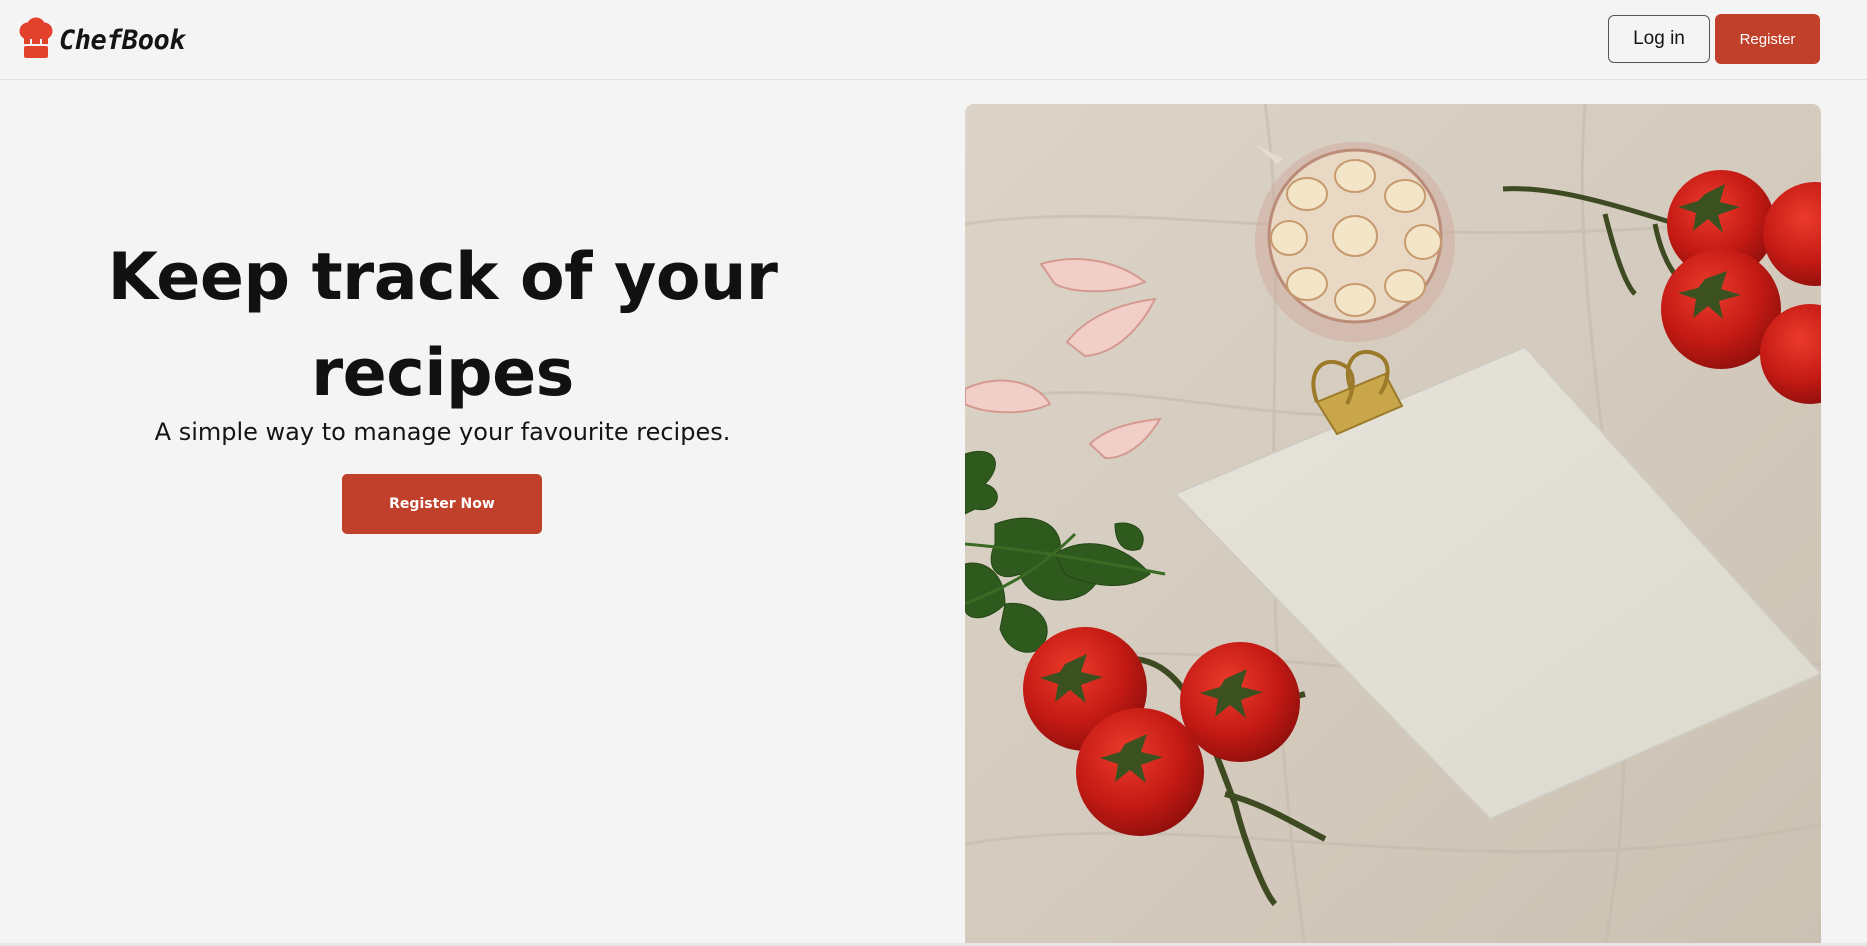 The image size is (1867, 946). What do you see at coordinates (442, 373) in the screenshot?
I see `hero-title-line2: recipes` at bounding box center [442, 373].